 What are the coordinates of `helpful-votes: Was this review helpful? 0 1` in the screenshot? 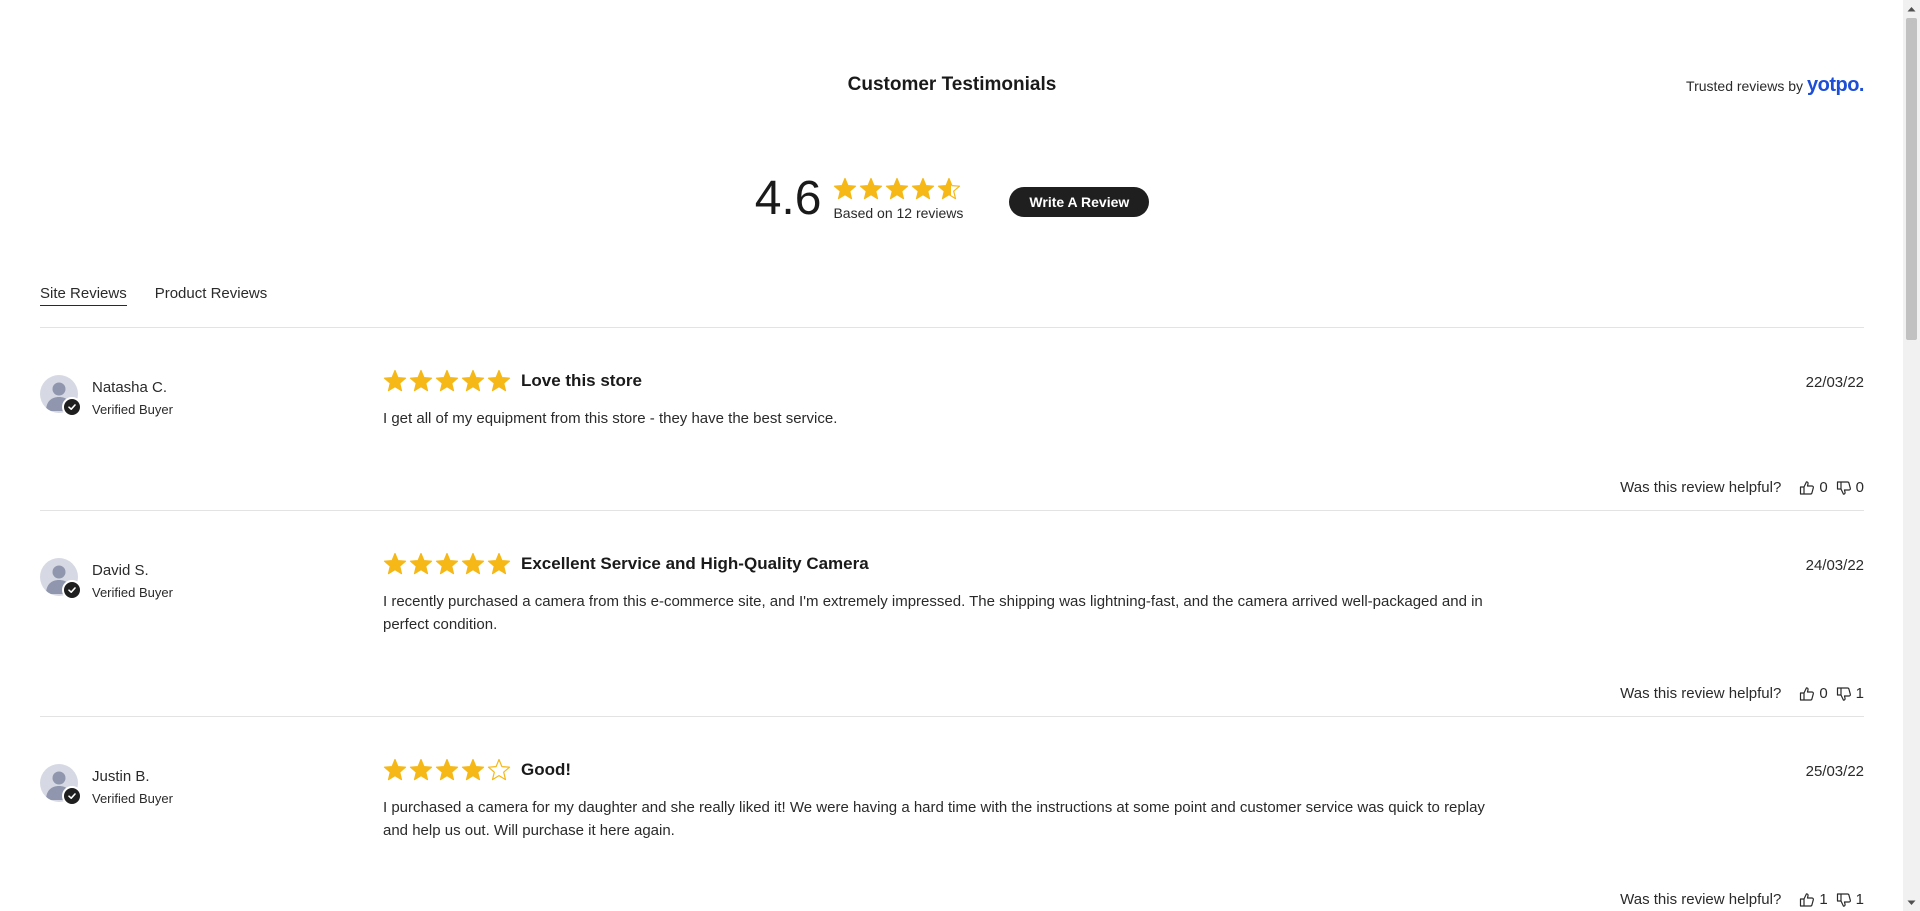 It's located at (1742, 693).